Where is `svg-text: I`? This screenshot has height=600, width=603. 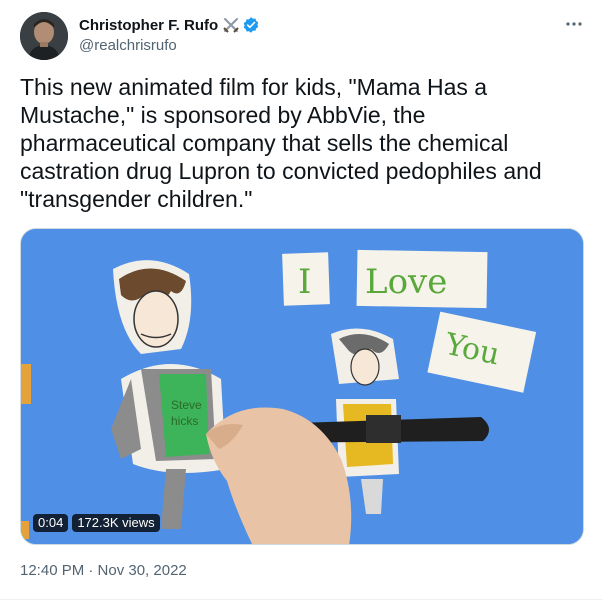 svg-text: I is located at coordinates (304, 282).